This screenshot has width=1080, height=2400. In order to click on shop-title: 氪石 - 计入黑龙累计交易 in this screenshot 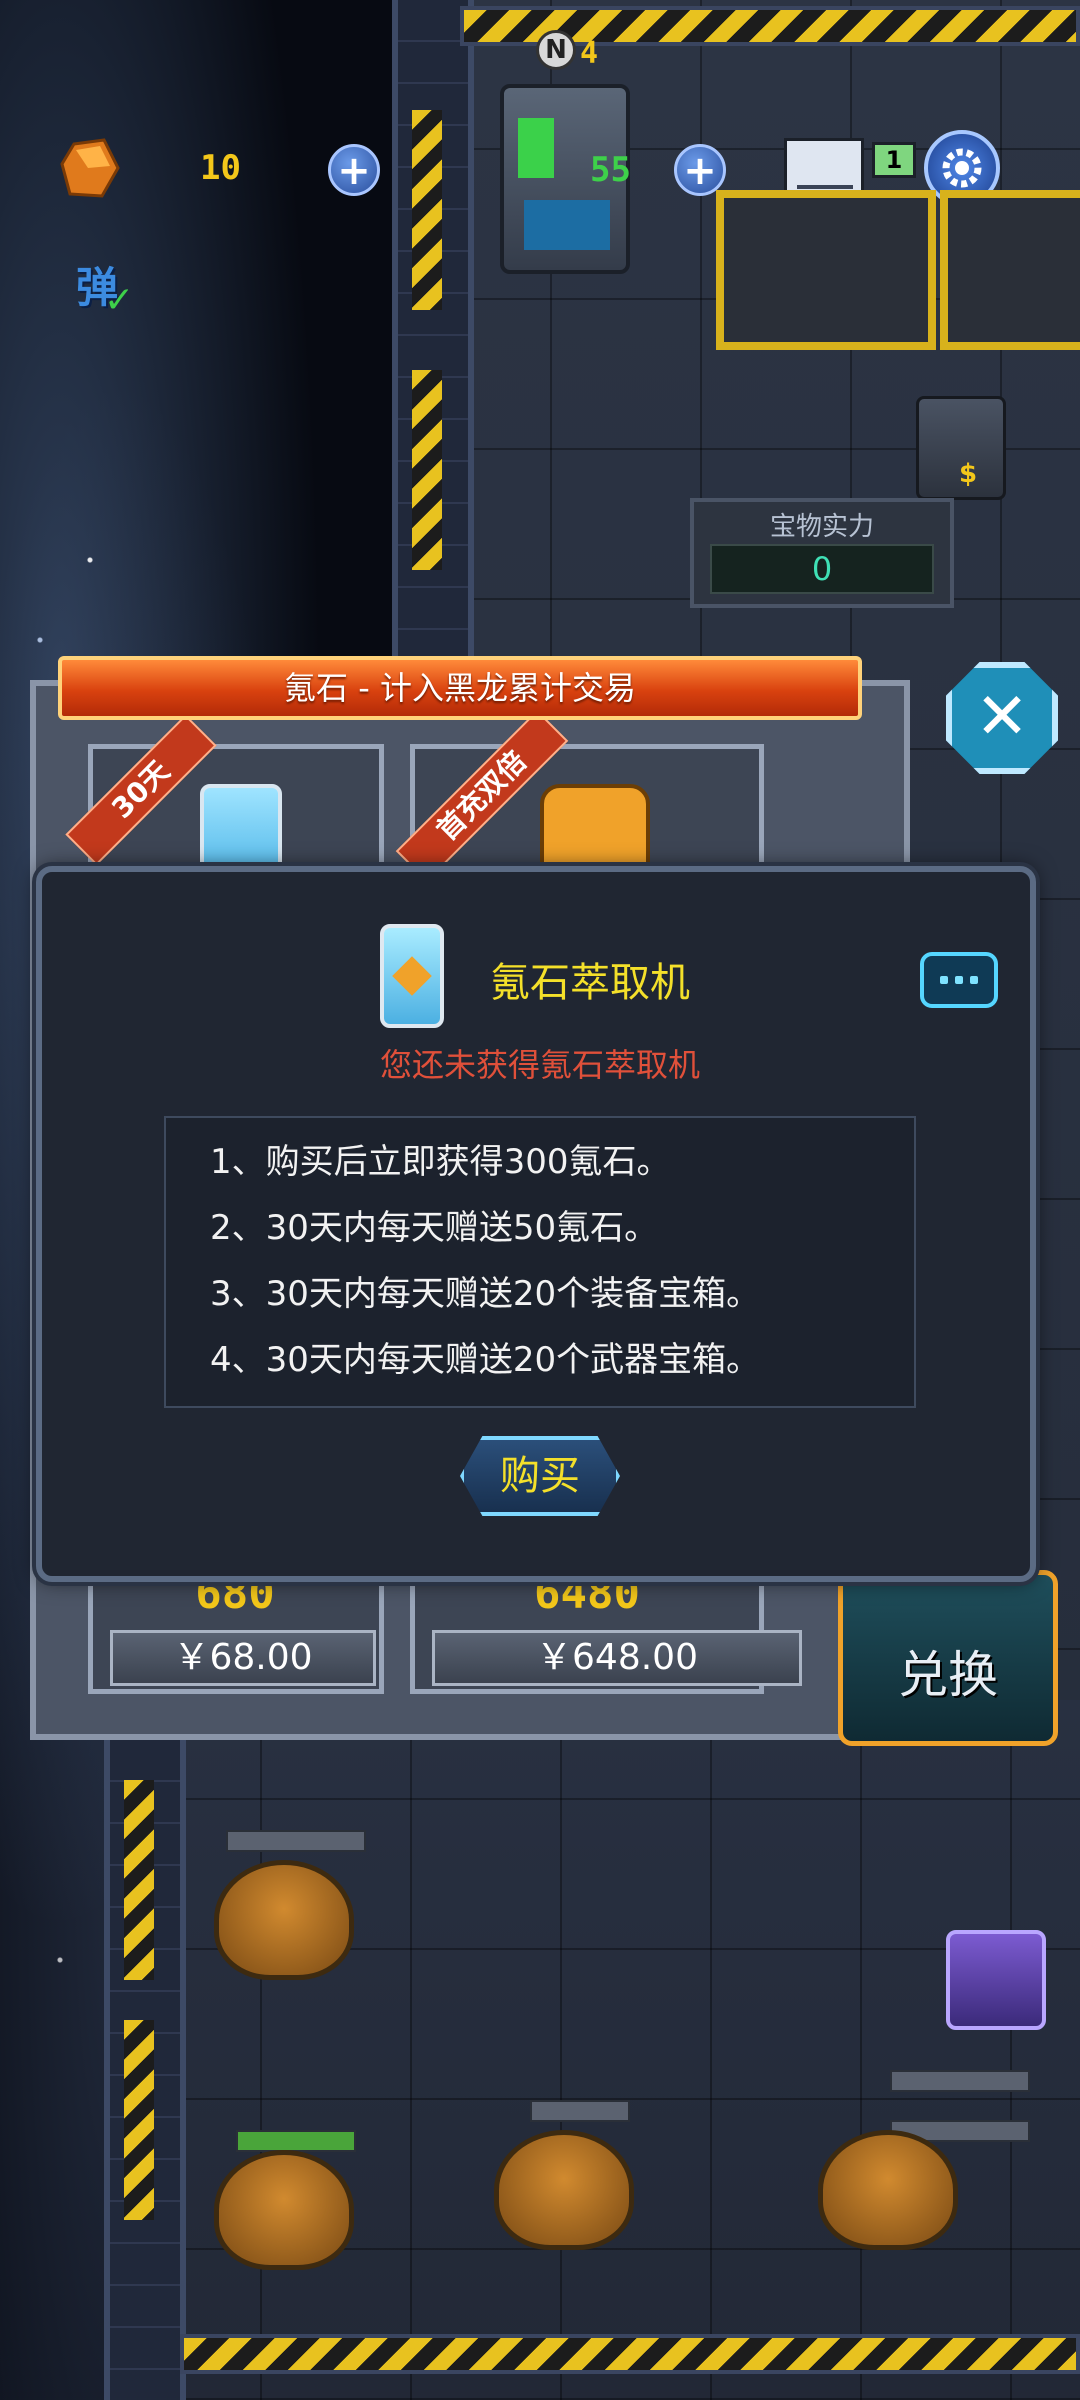, I will do `click(460, 688)`.